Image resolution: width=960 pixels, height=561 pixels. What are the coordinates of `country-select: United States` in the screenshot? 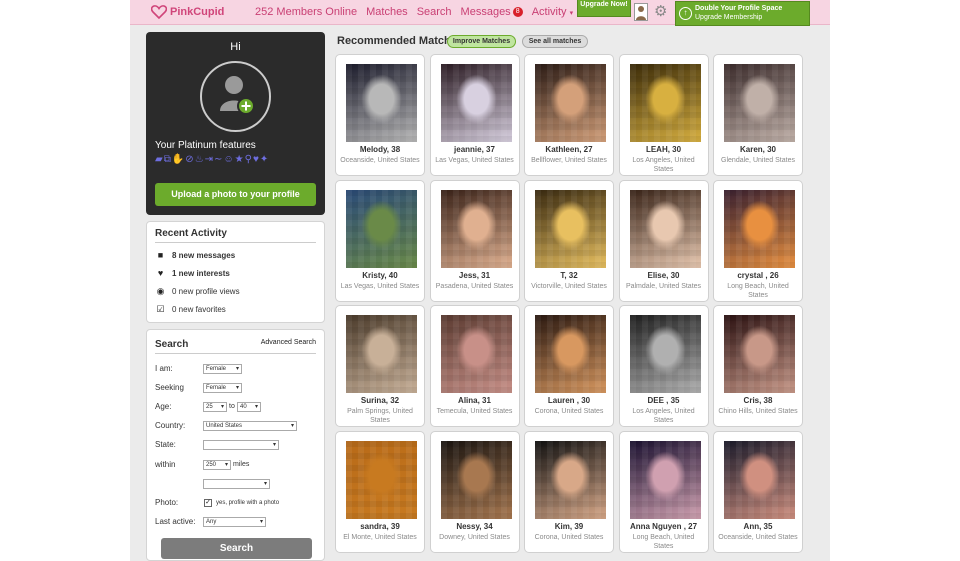 It's located at (250, 426).